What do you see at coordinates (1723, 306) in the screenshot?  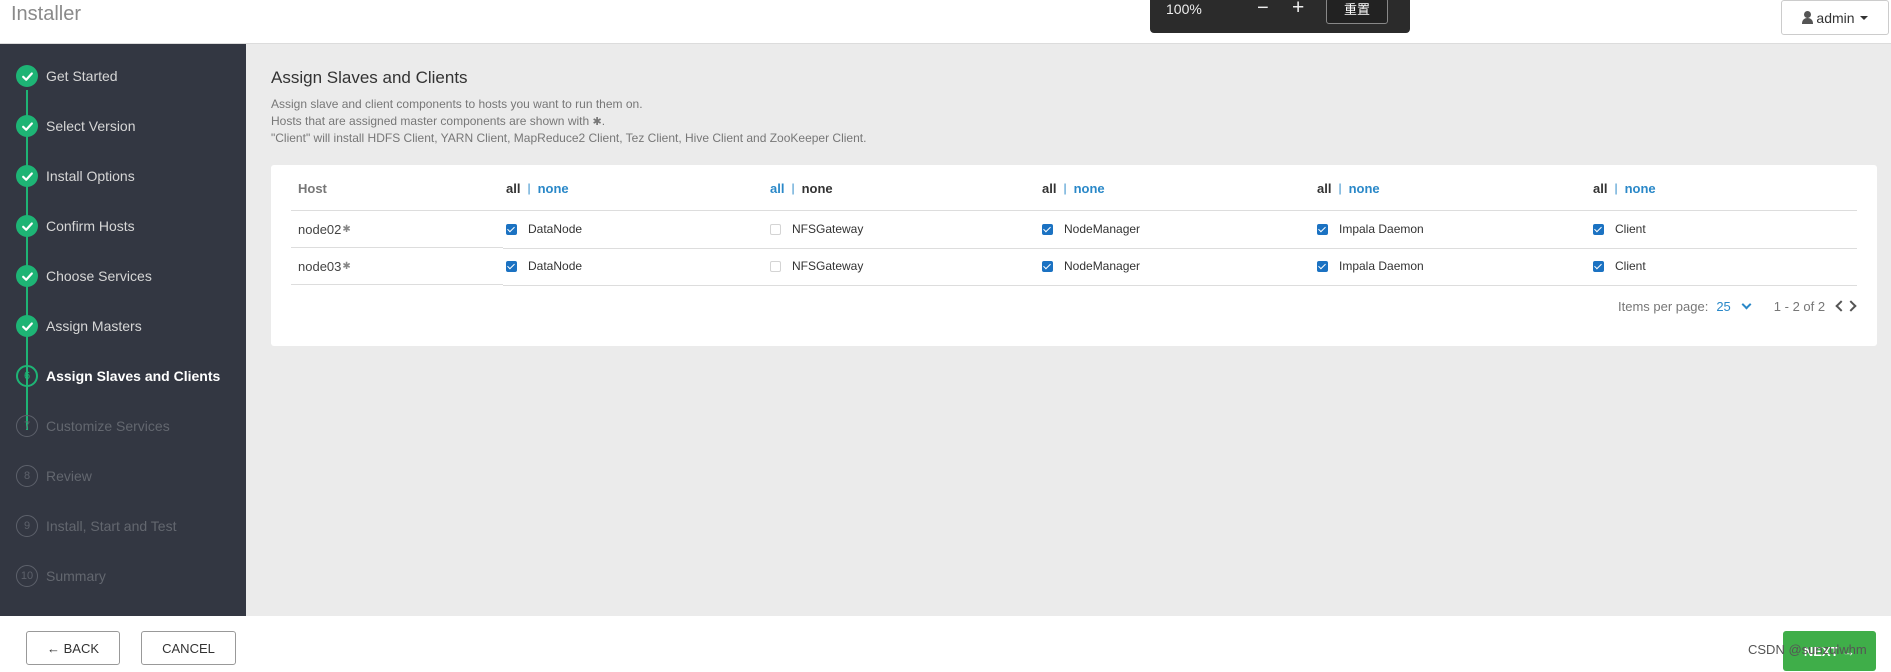 I see `items-per-page-select: 25` at bounding box center [1723, 306].